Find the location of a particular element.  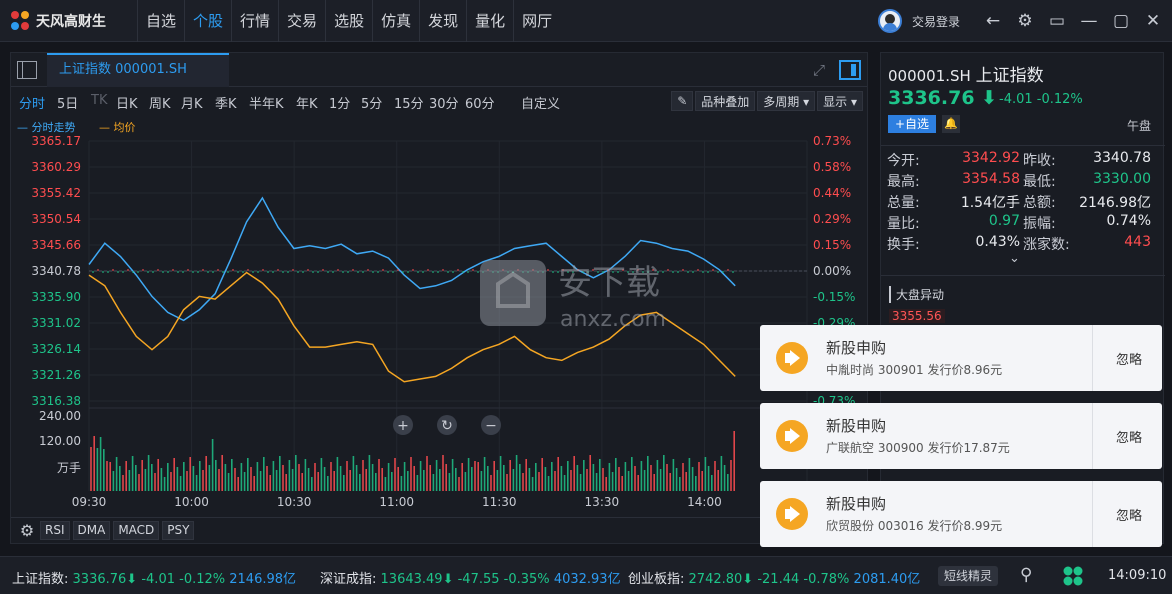

anomaly-price: 3355.56 is located at coordinates (917, 316).